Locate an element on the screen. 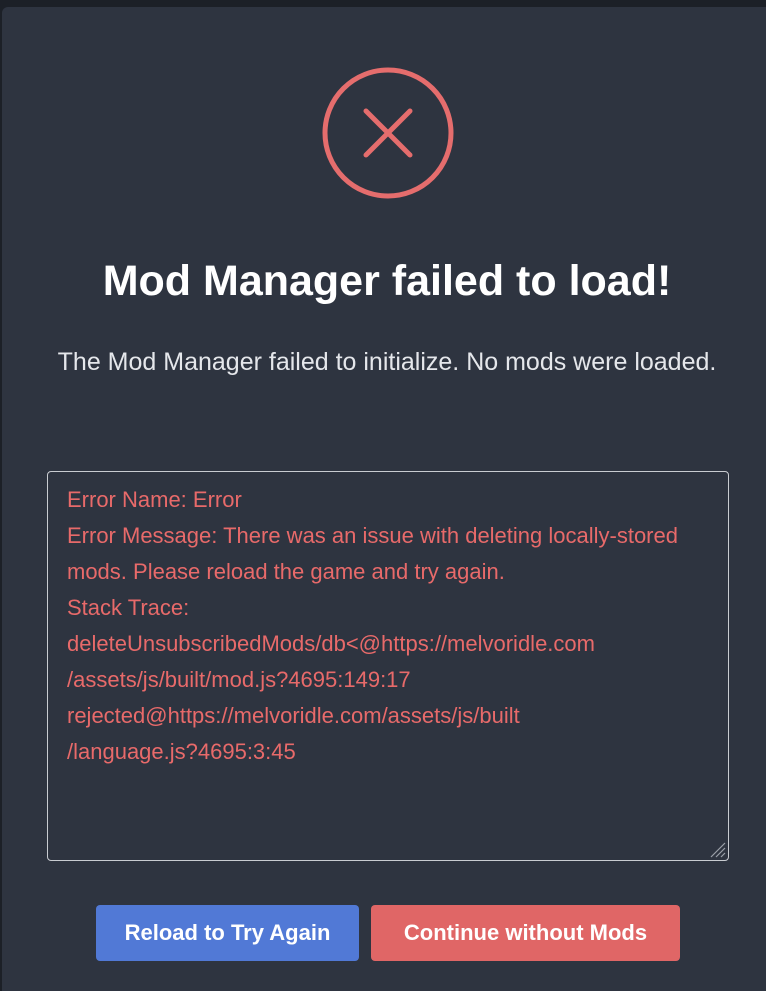 This screenshot has width=766, height=991. stack-trace-label: Stack Trace: is located at coordinates (128, 607).